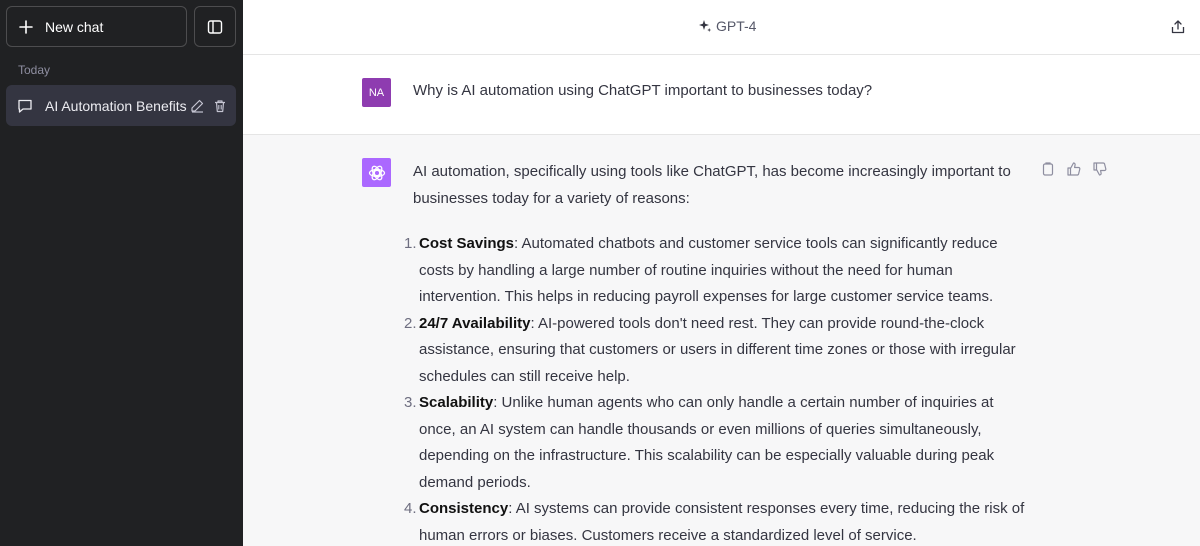 The width and height of the screenshot is (1200, 546). I want to click on plus-icon, so click(26, 26).